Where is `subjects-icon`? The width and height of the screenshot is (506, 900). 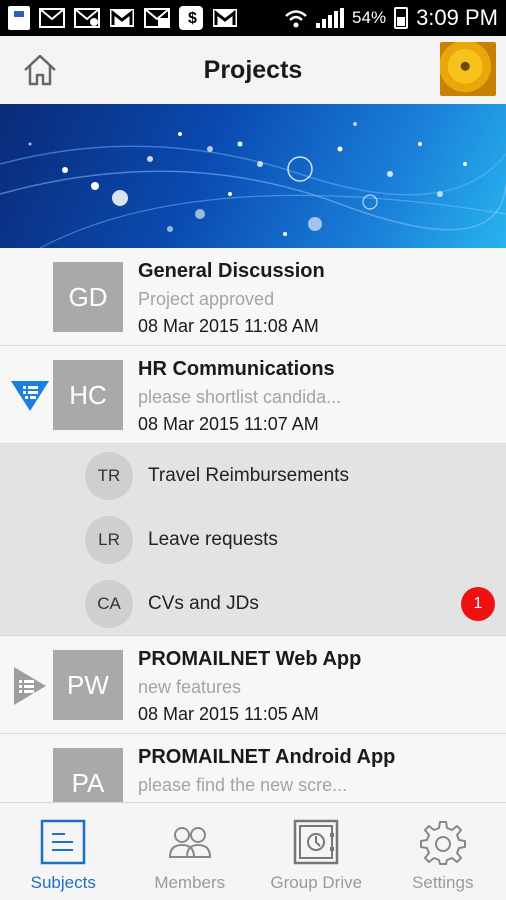 subjects-icon is located at coordinates (63, 842).